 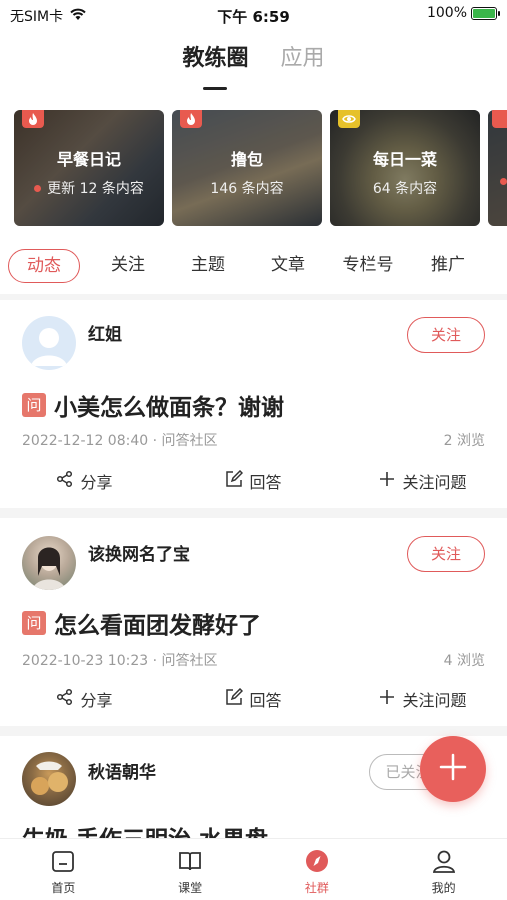 I want to click on nav-profile: 我的, so click(x=443, y=869).